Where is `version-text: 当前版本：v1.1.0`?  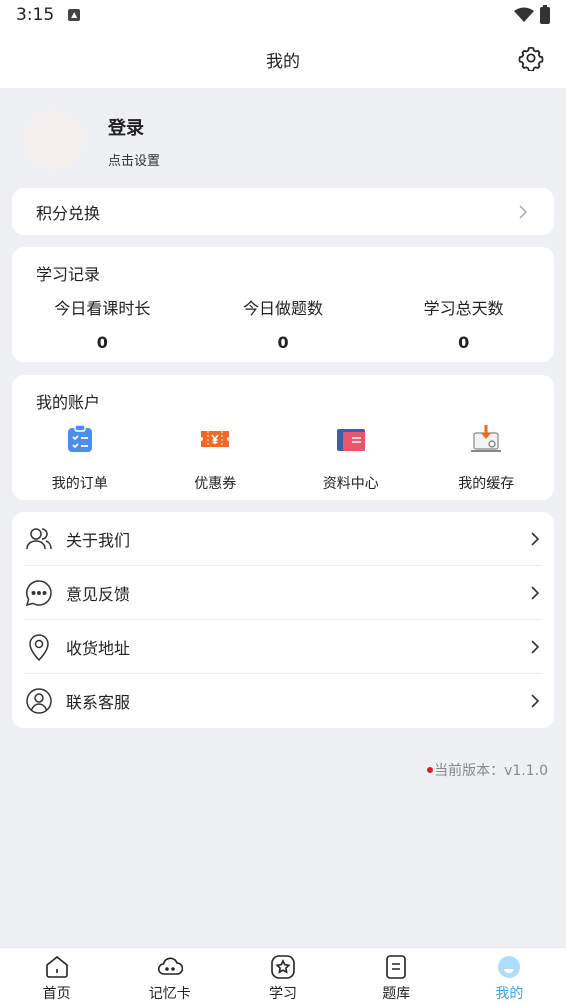 version-text: 当前版本：v1.1.0 is located at coordinates (491, 771).